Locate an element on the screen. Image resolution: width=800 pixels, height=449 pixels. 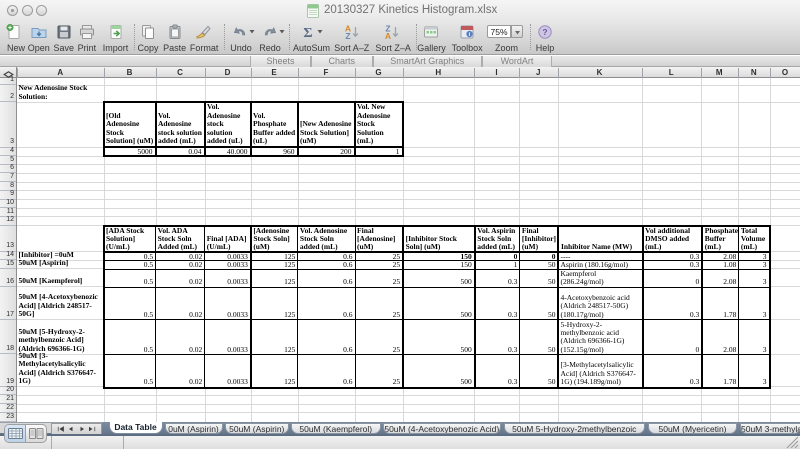
svg-text: A is located at coordinates (388, 36).